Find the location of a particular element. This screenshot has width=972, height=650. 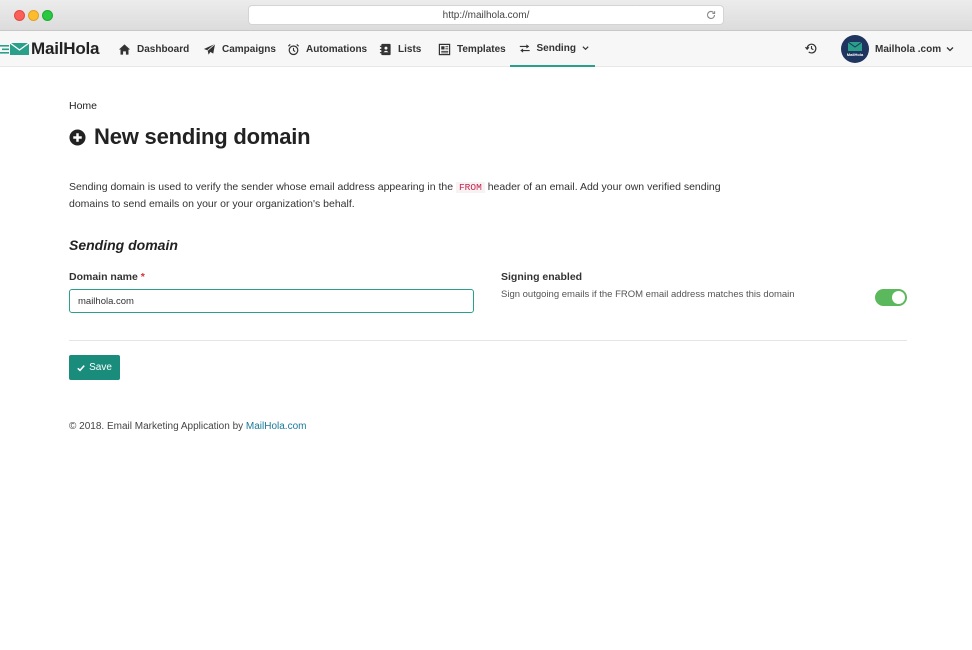

brand-envelope-icon is located at coordinates (15, 48).